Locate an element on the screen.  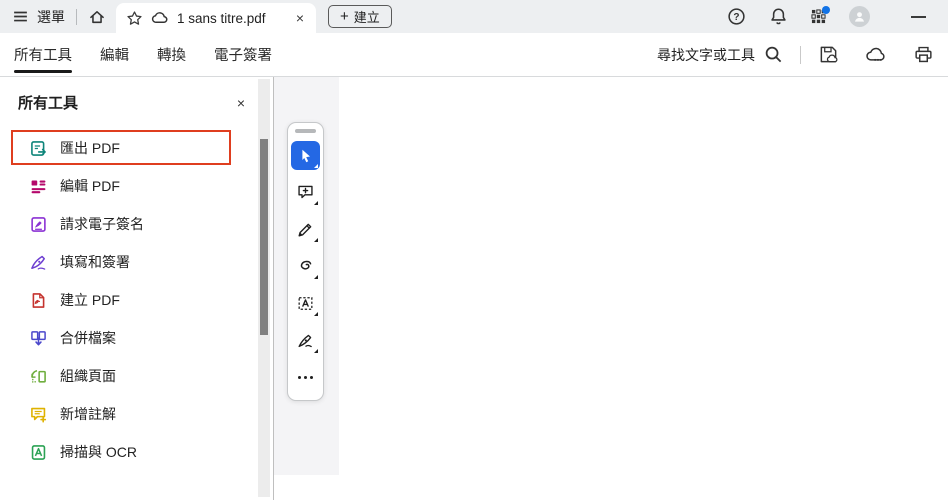
tool-item-edit-pdf: 編輯 PDF is located at coordinates (136, 186).